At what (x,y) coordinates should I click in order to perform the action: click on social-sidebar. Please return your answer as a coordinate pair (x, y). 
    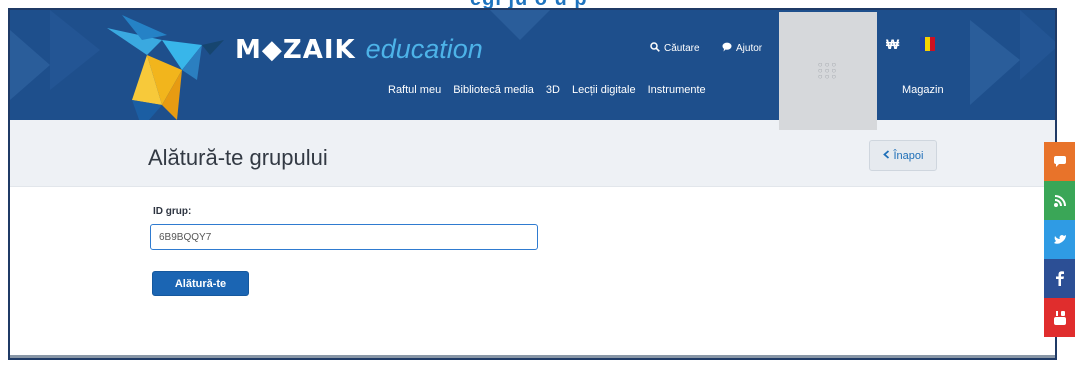
    Looking at the image, I should click on (1059, 239).